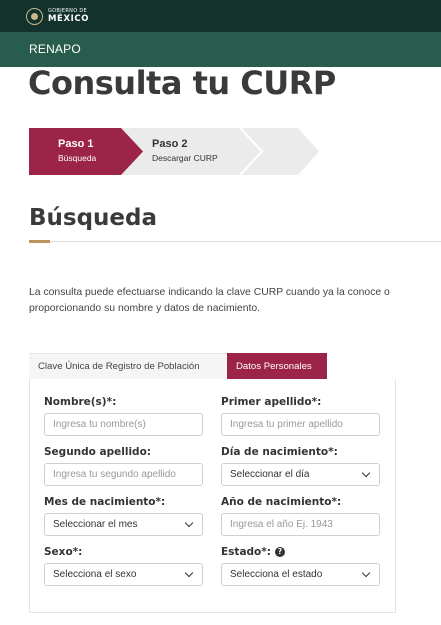  Describe the element at coordinates (235, 241) in the screenshot. I see `section-divider` at that location.